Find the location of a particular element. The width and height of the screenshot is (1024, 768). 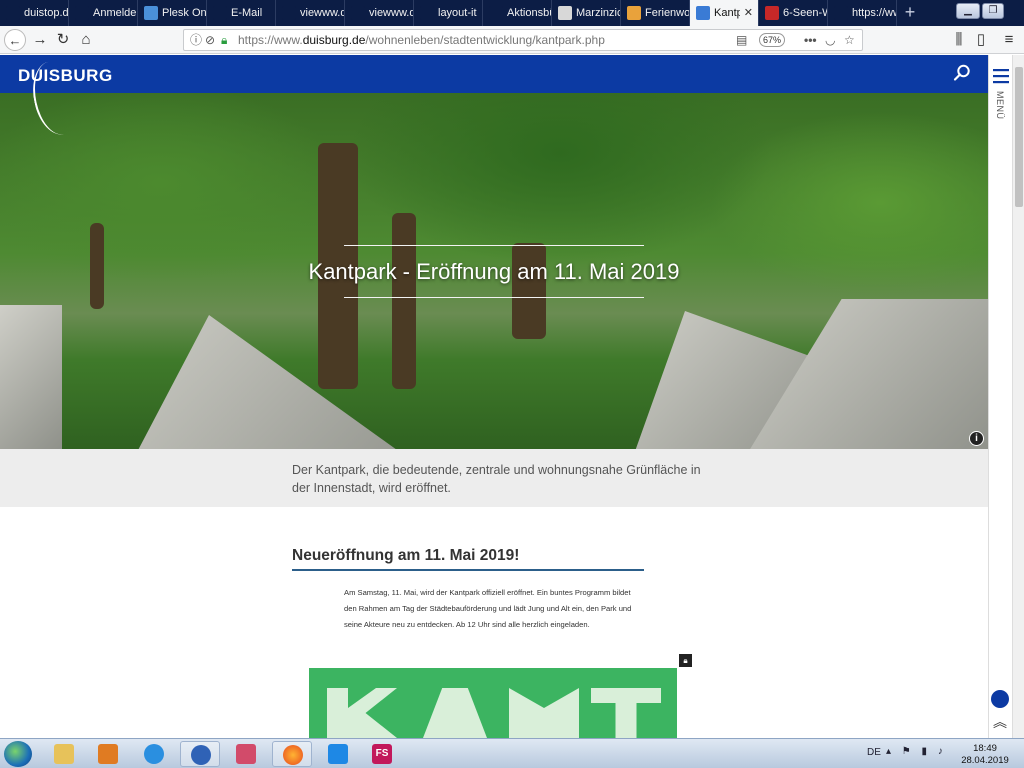

browser-tab: Aktionsbündn is located at coordinates (517, 13).